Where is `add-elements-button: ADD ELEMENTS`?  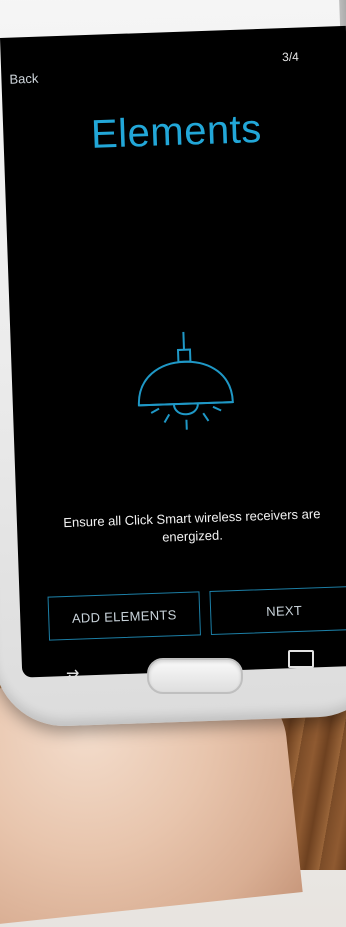 add-elements-button: ADD ELEMENTS is located at coordinates (124, 615).